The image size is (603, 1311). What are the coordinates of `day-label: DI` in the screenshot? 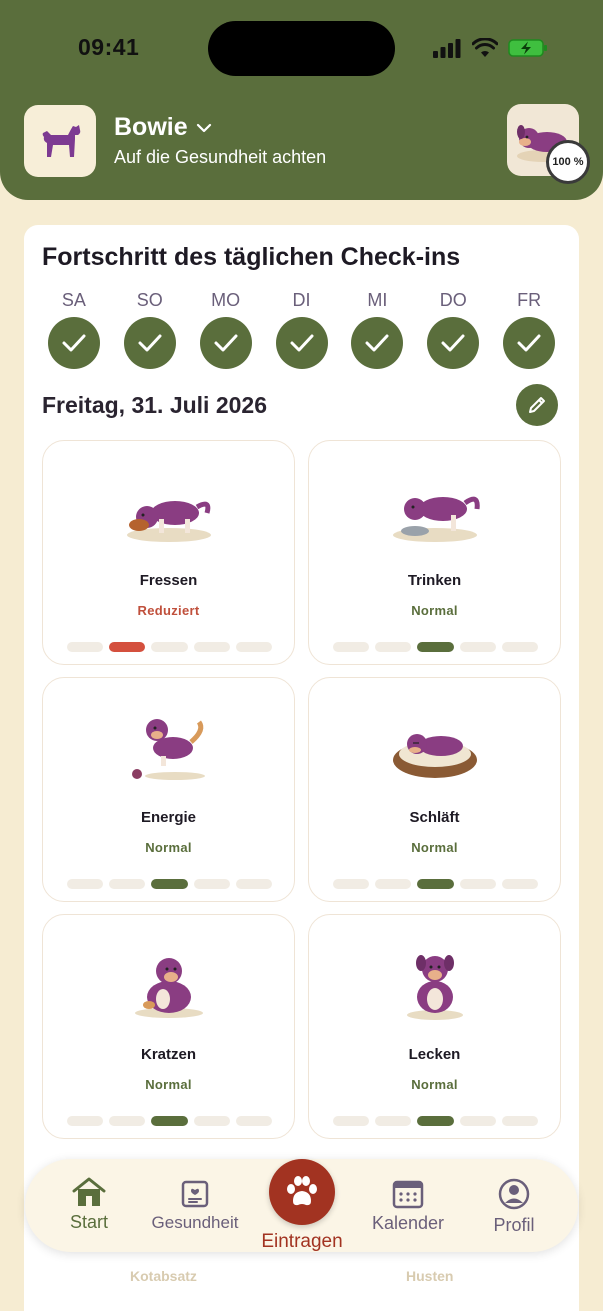 It's located at (301, 300).